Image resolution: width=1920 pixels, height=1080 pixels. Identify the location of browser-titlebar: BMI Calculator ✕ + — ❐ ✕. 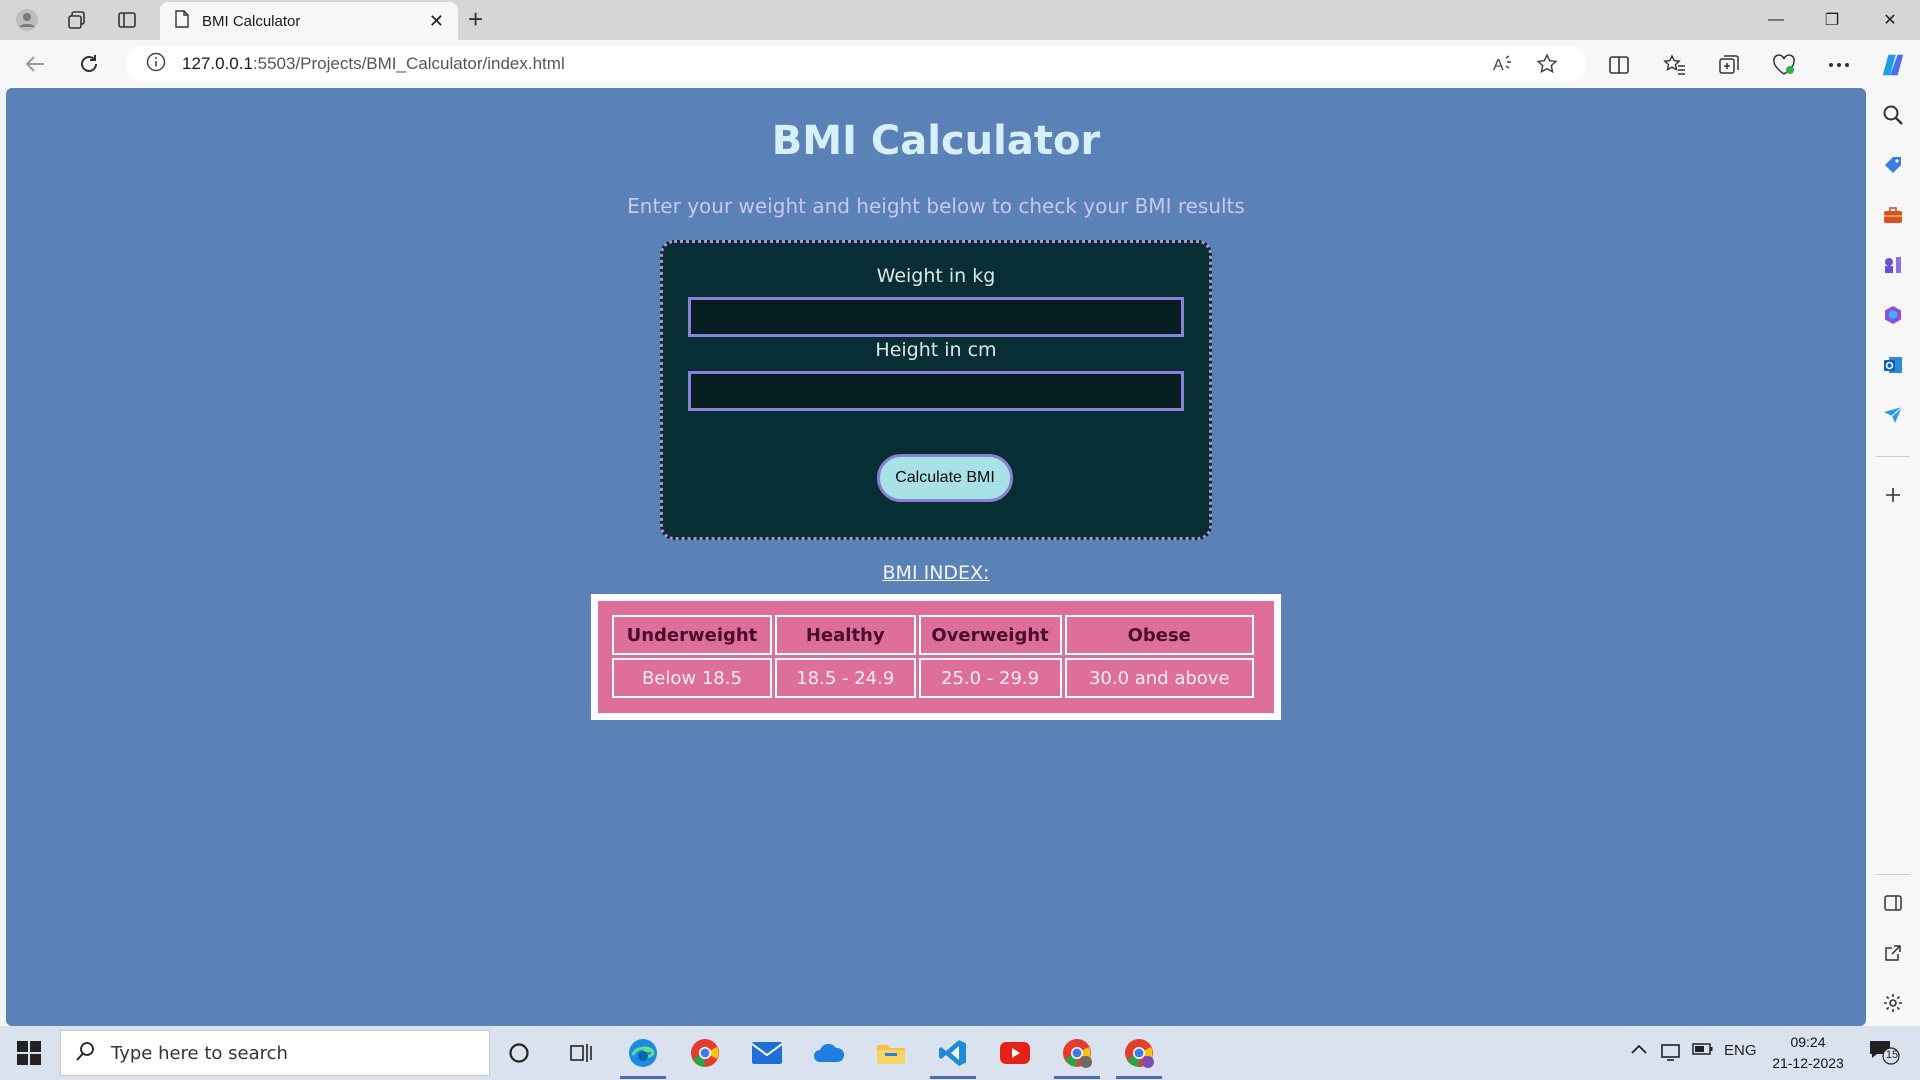
(960, 20).